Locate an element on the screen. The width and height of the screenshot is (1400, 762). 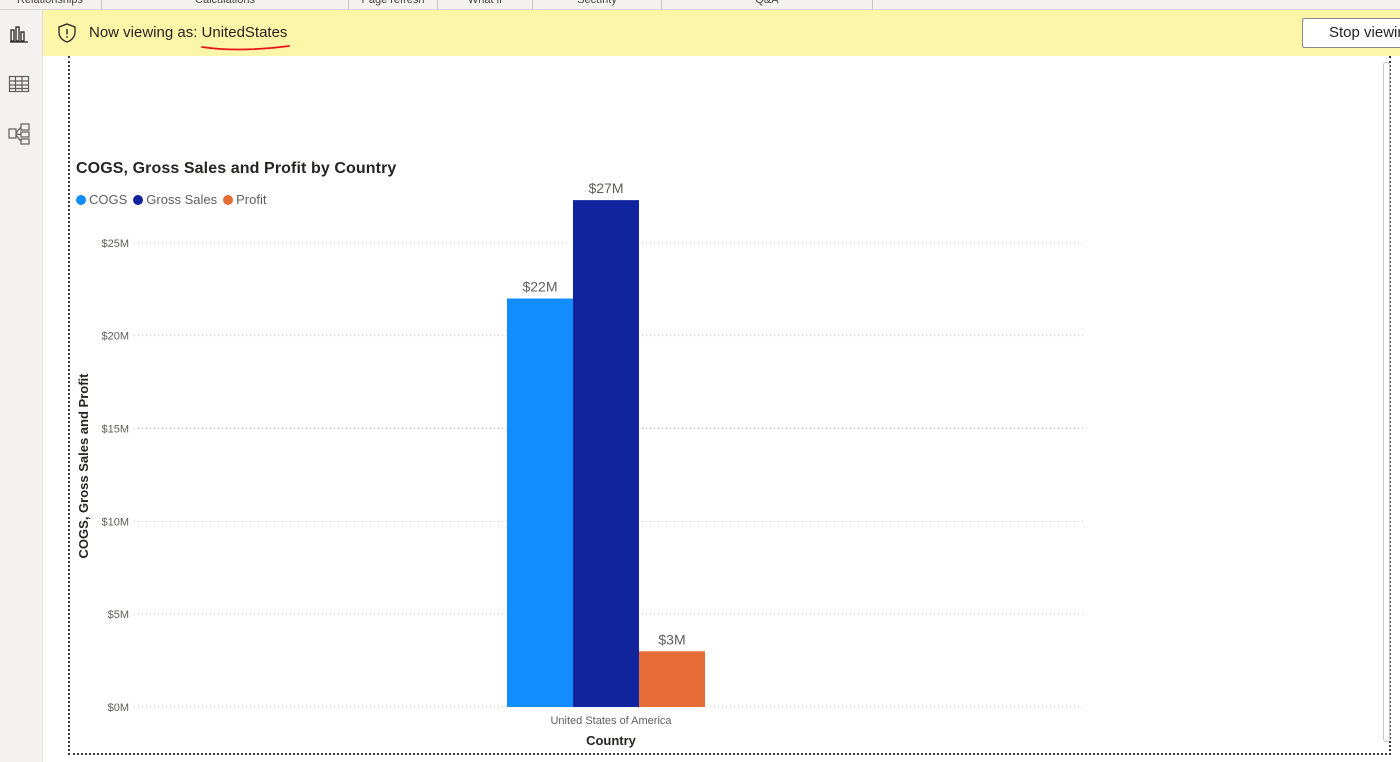
vertical-scrollbar is located at coordinates (1386, 402).